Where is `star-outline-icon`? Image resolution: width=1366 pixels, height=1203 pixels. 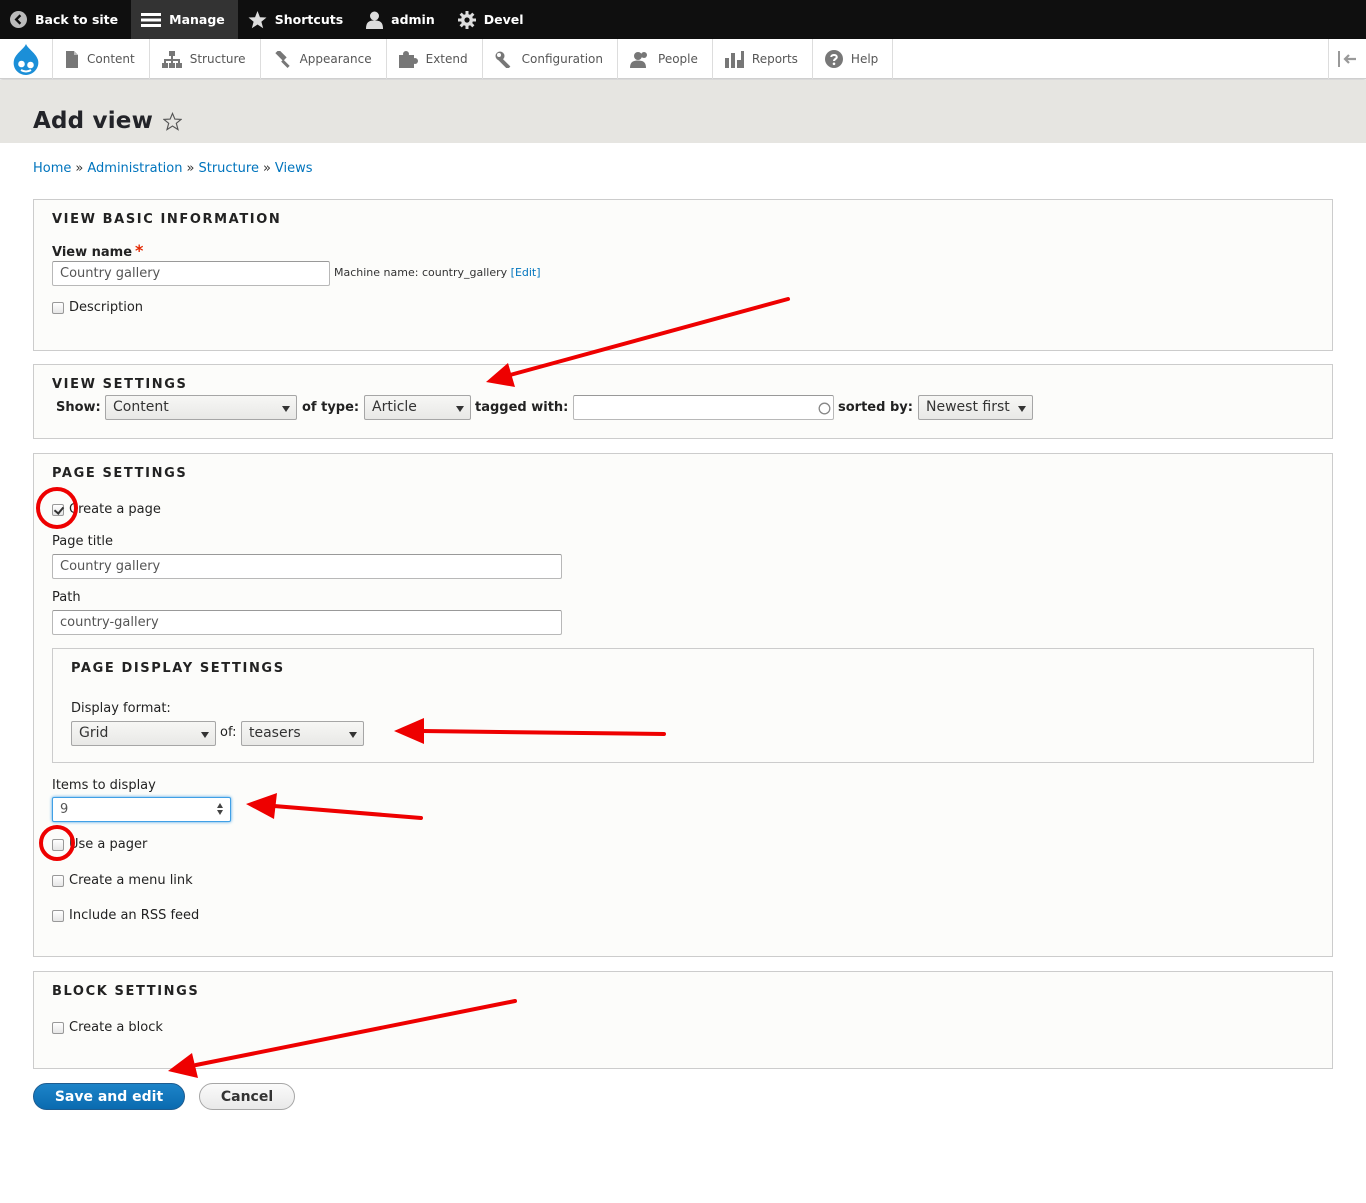 star-outline-icon is located at coordinates (173, 121).